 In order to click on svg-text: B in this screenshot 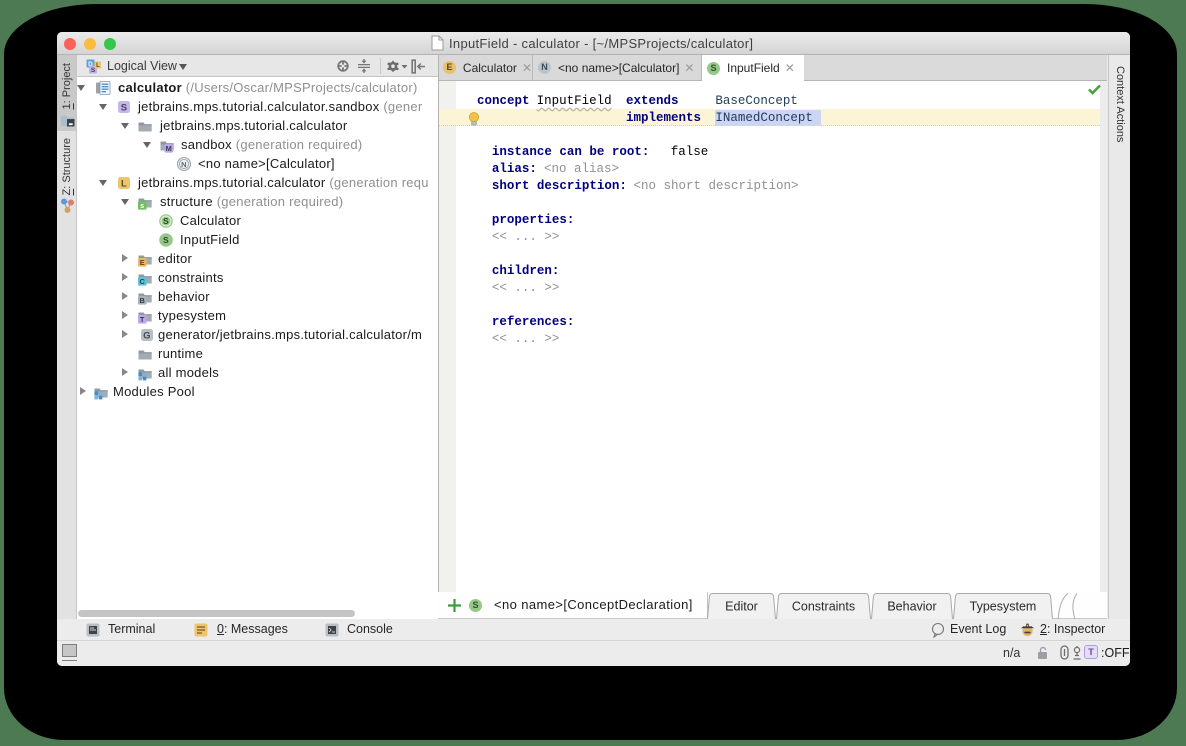, I will do `click(143, 300)`.